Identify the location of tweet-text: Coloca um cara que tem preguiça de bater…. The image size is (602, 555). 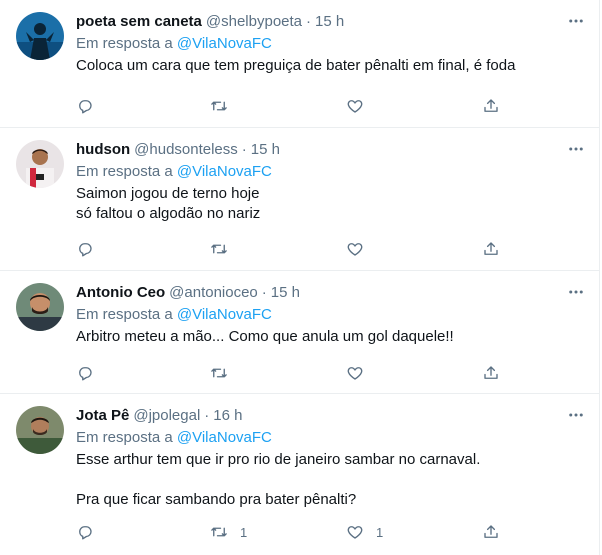
(296, 65).